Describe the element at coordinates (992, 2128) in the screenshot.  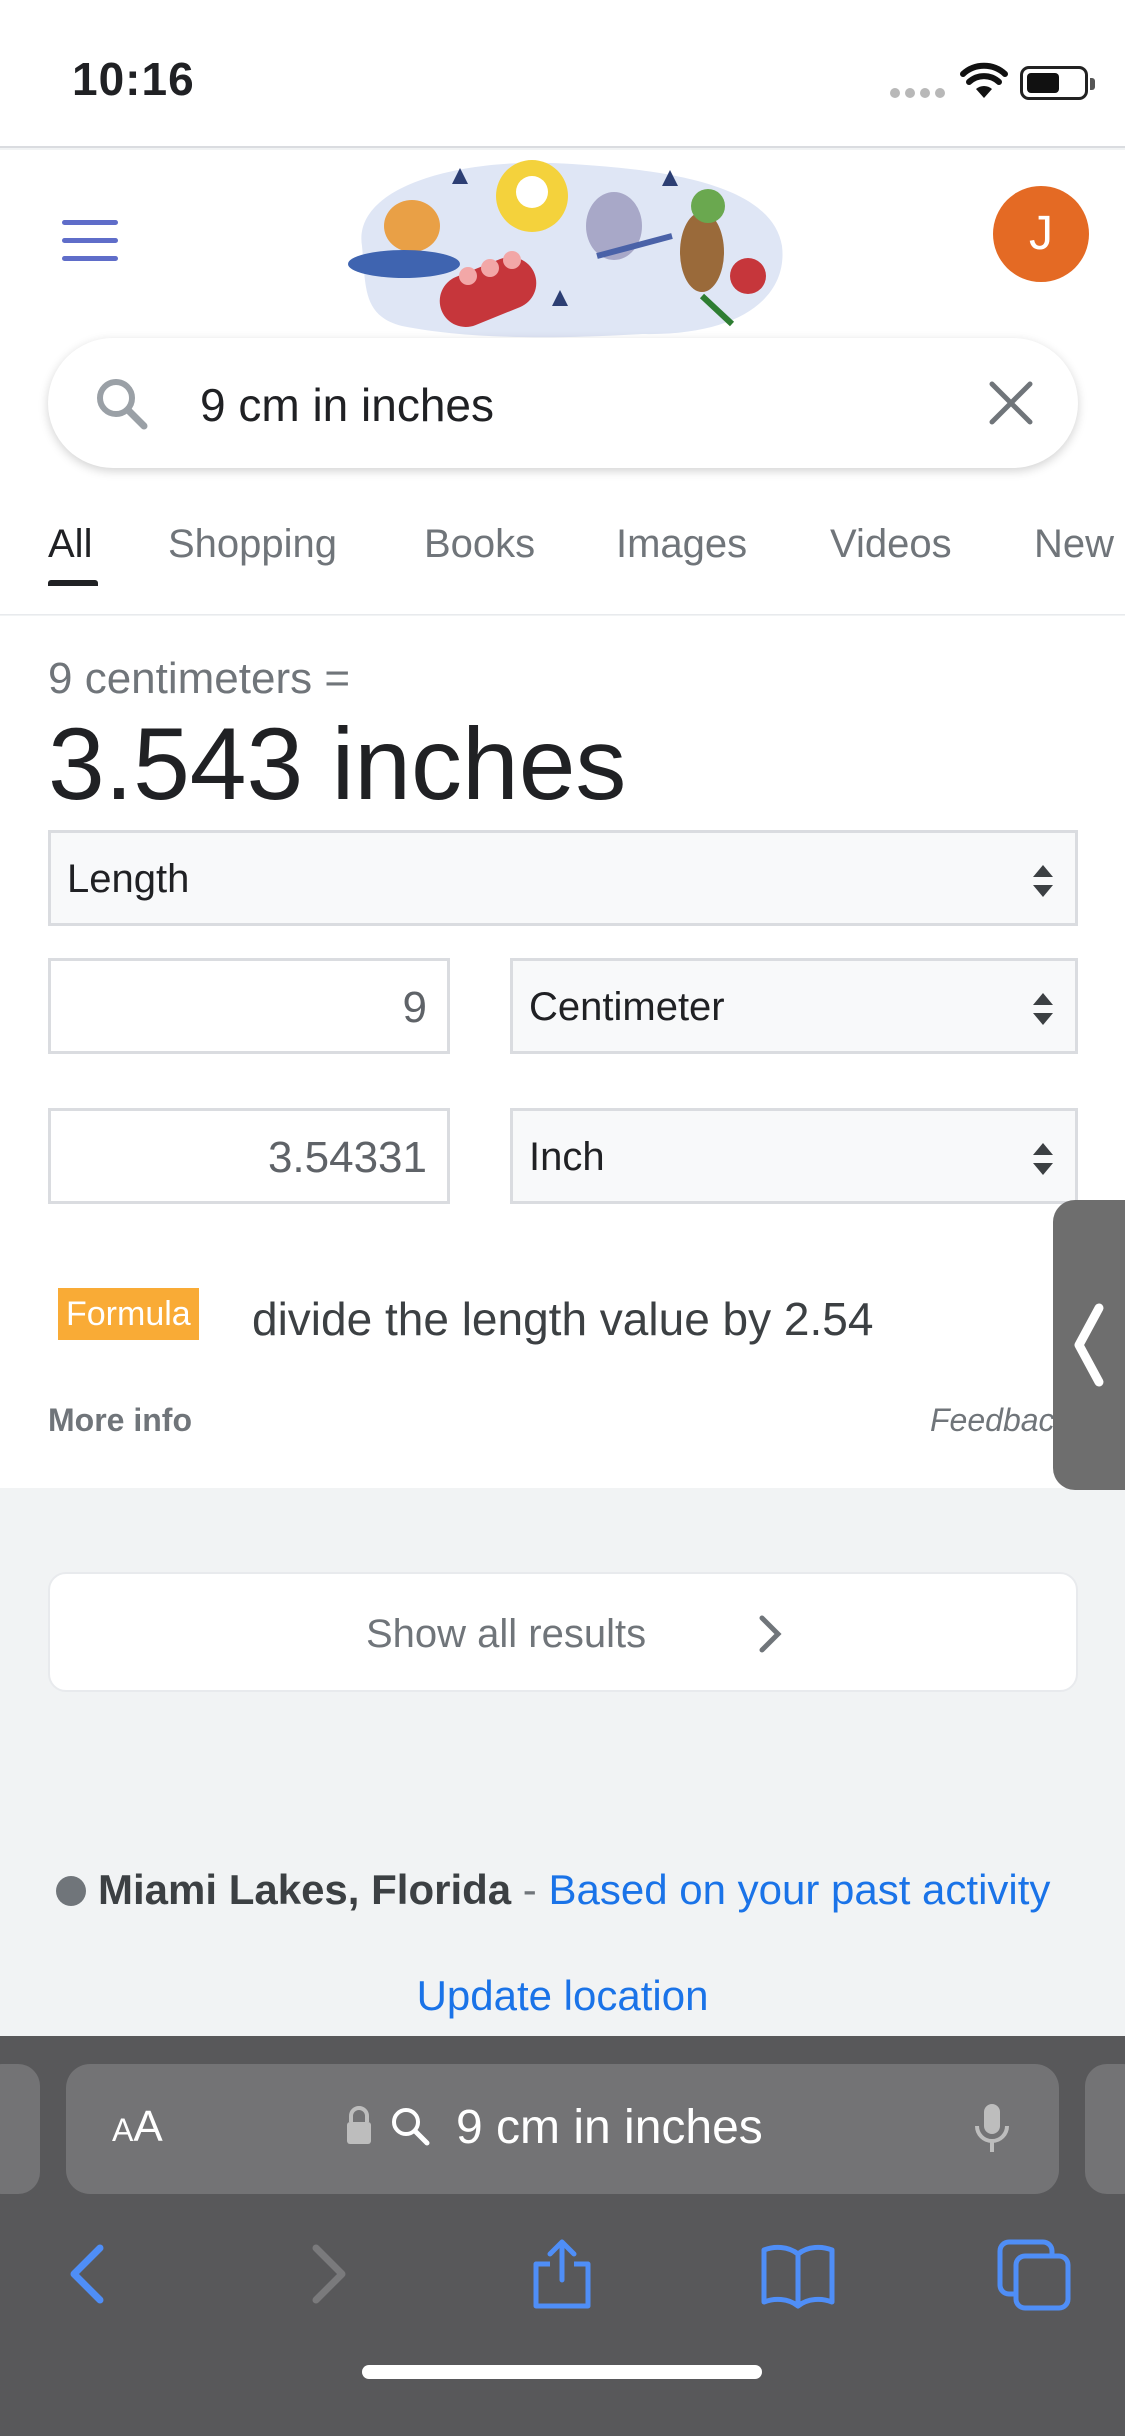
I see `mic-icon` at that location.